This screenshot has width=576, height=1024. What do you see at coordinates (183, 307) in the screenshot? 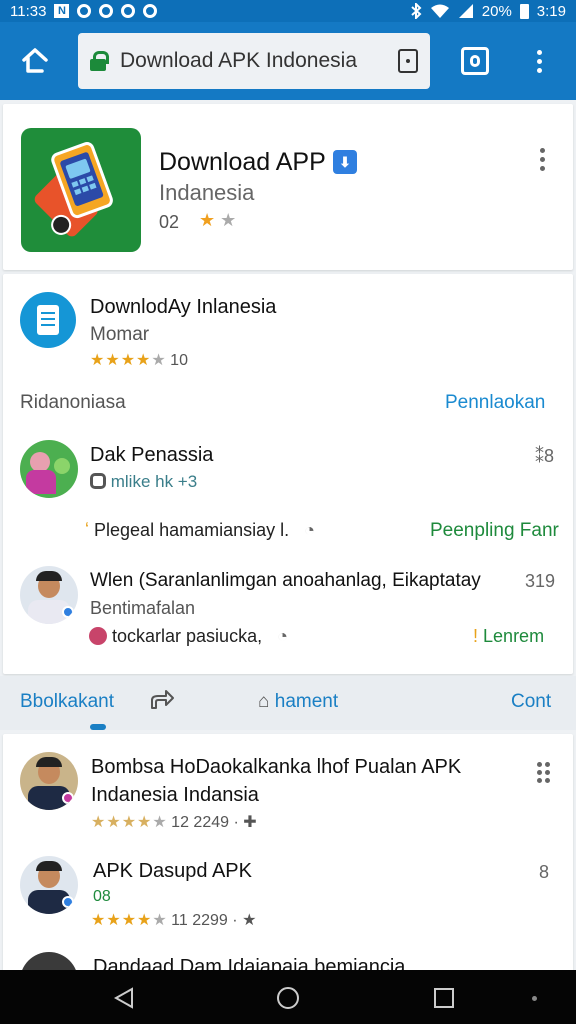
I see `featured-title: DownlodAy Inlanesia` at bounding box center [183, 307].